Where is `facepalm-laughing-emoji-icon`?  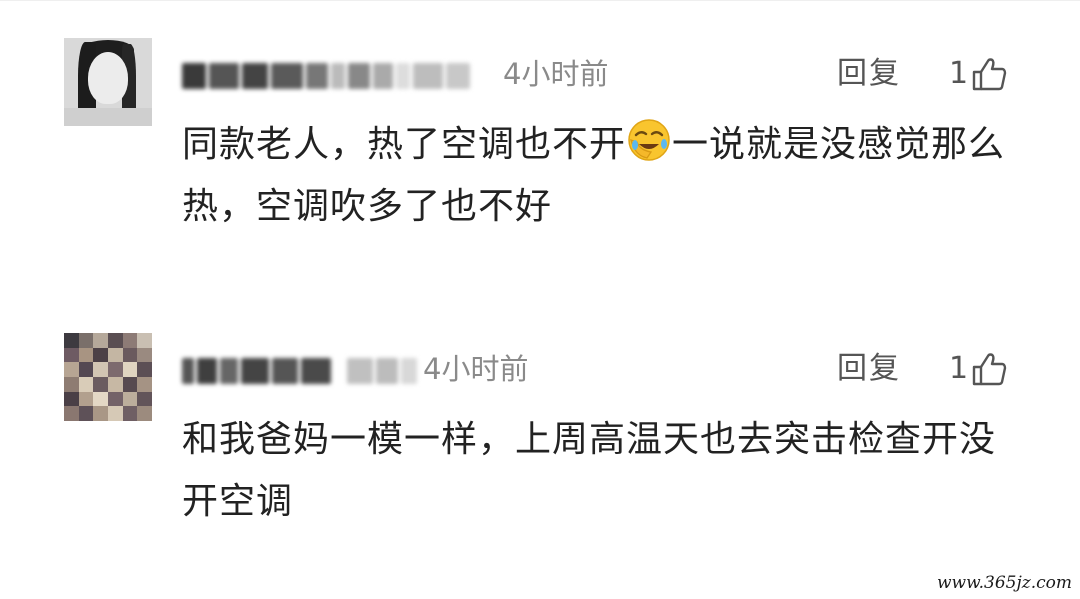
facepalm-laughing-emoji-icon is located at coordinates (649, 140).